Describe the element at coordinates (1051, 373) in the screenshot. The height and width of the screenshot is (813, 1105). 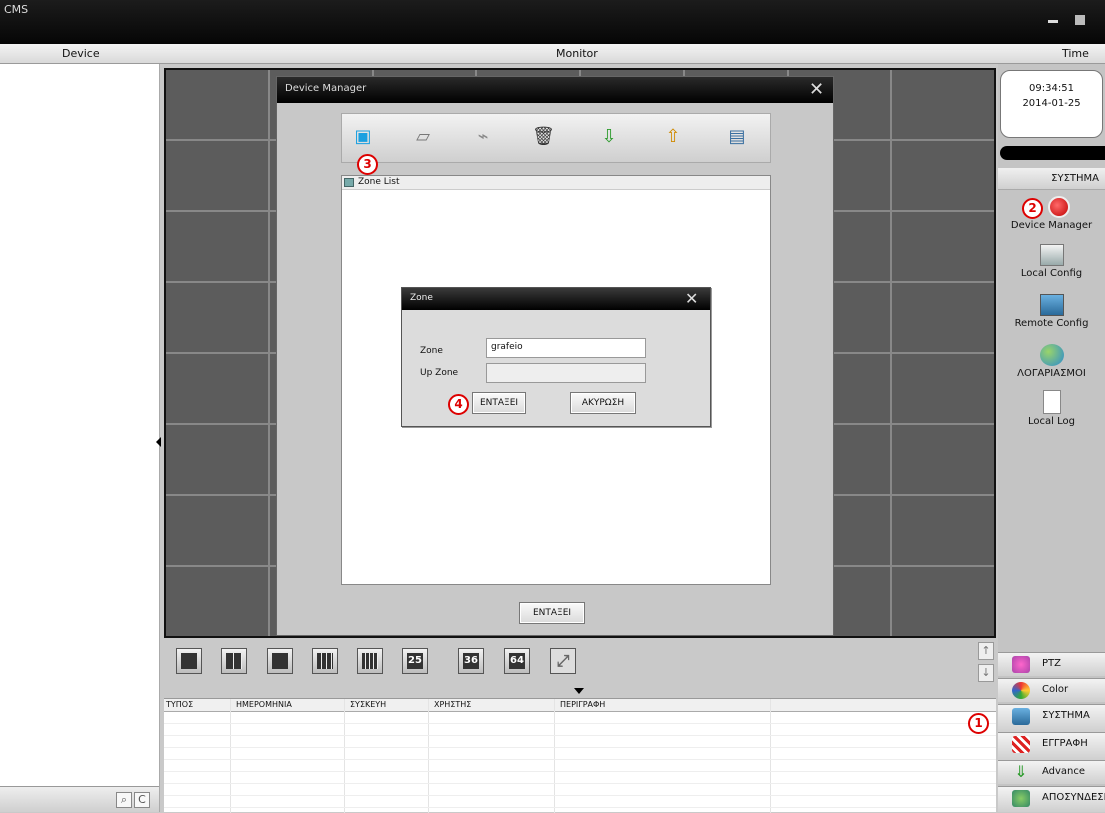
I see `accounts-label: ΛΟΓΑΡΙΑΣΜΟΙ` at that location.